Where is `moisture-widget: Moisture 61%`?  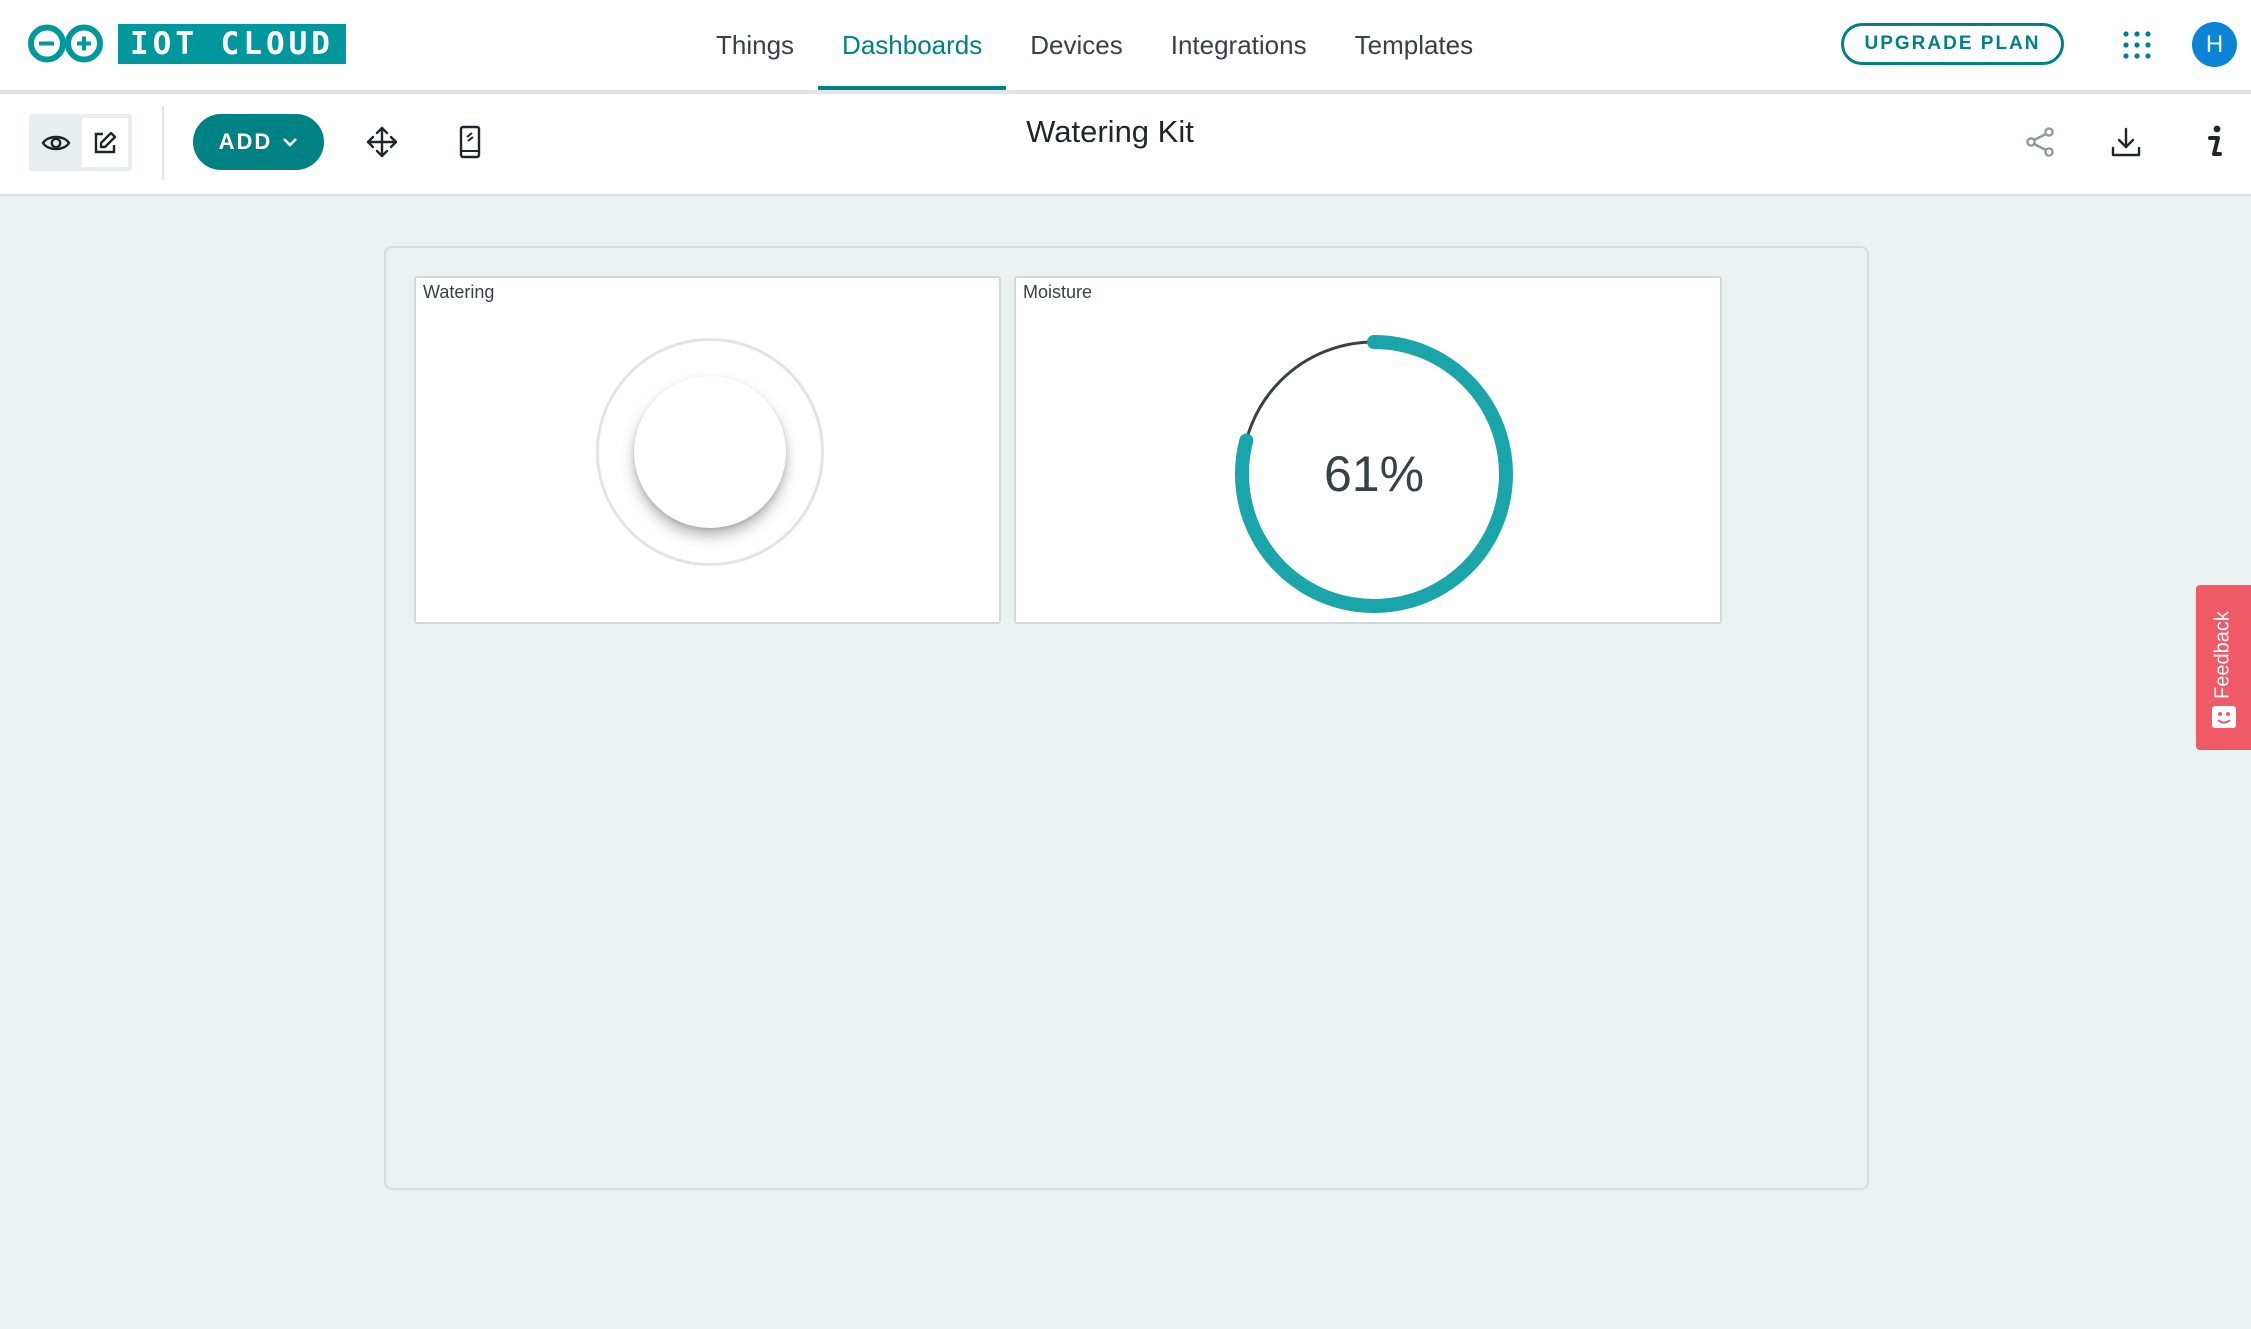
moisture-widget: Moisture 61% is located at coordinates (1368, 450).